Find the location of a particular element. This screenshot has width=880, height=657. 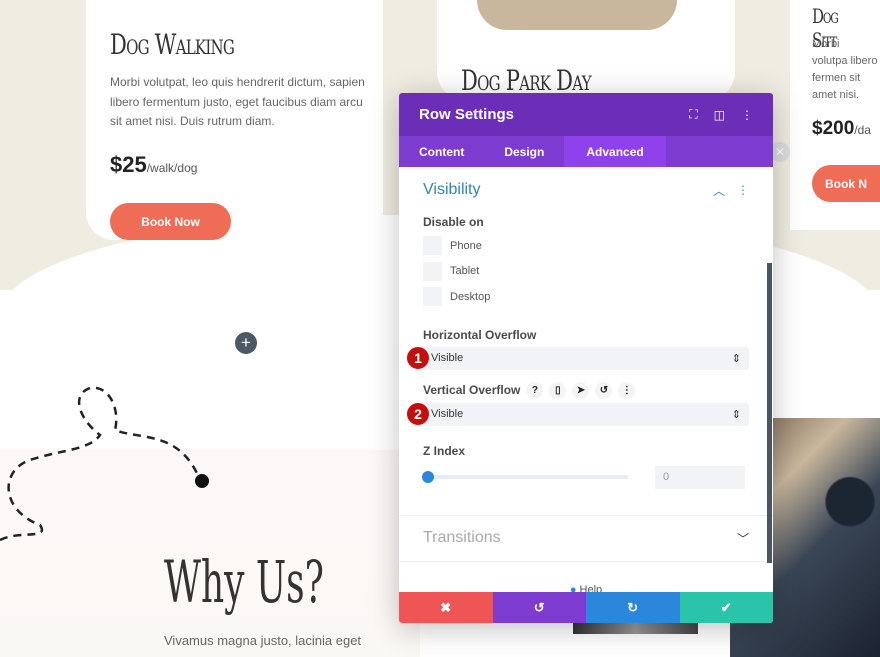

card-price: $200/da is located at coordinates (841, 128).